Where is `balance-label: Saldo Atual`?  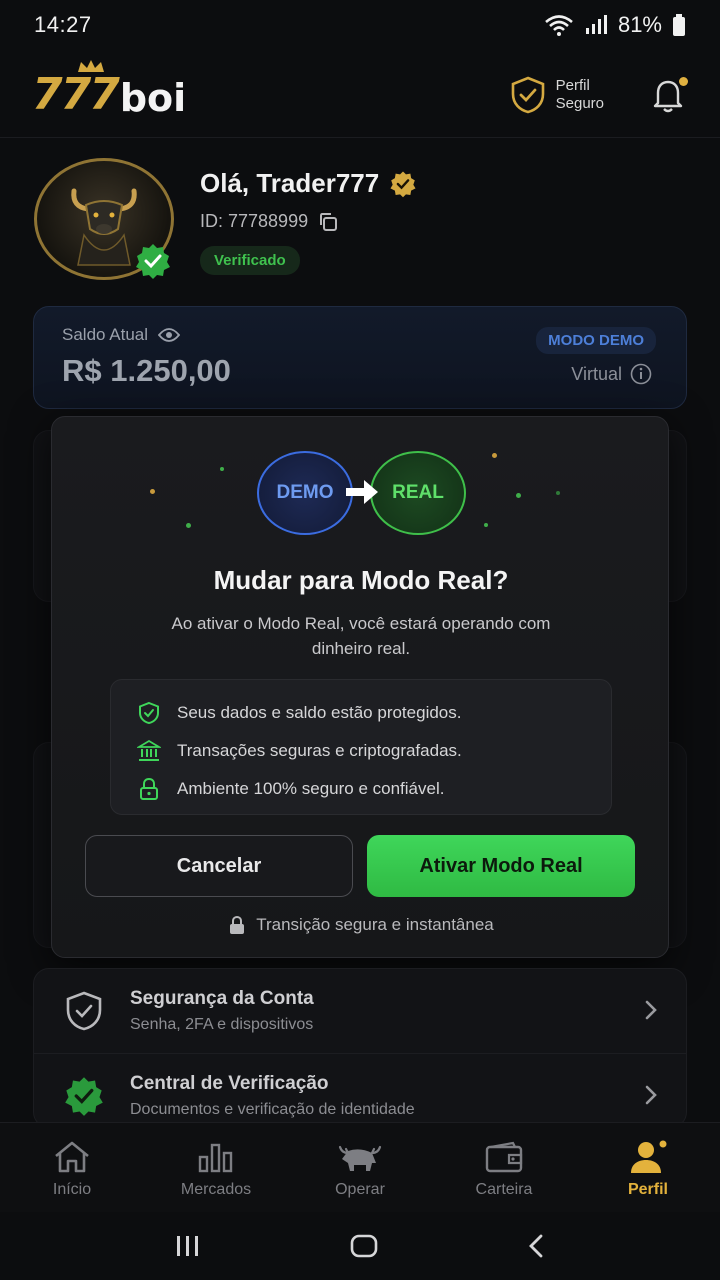 balance-label: Saldo Atual is located at coordinates (105, 334).